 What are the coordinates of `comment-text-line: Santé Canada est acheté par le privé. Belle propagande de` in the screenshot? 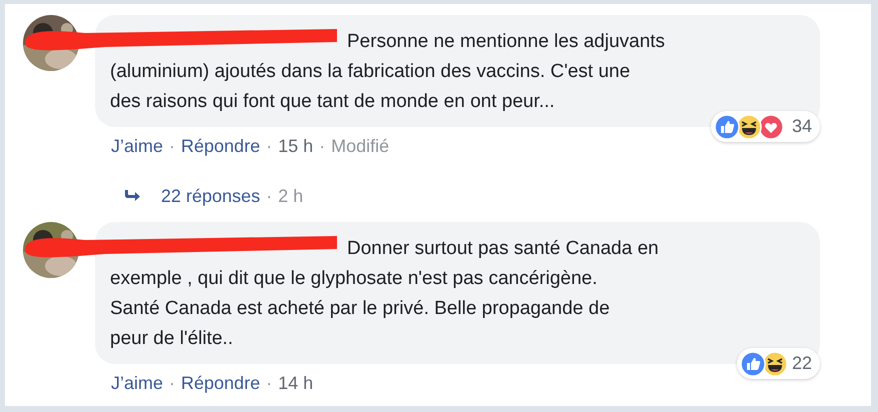 It's located at (360, 309).